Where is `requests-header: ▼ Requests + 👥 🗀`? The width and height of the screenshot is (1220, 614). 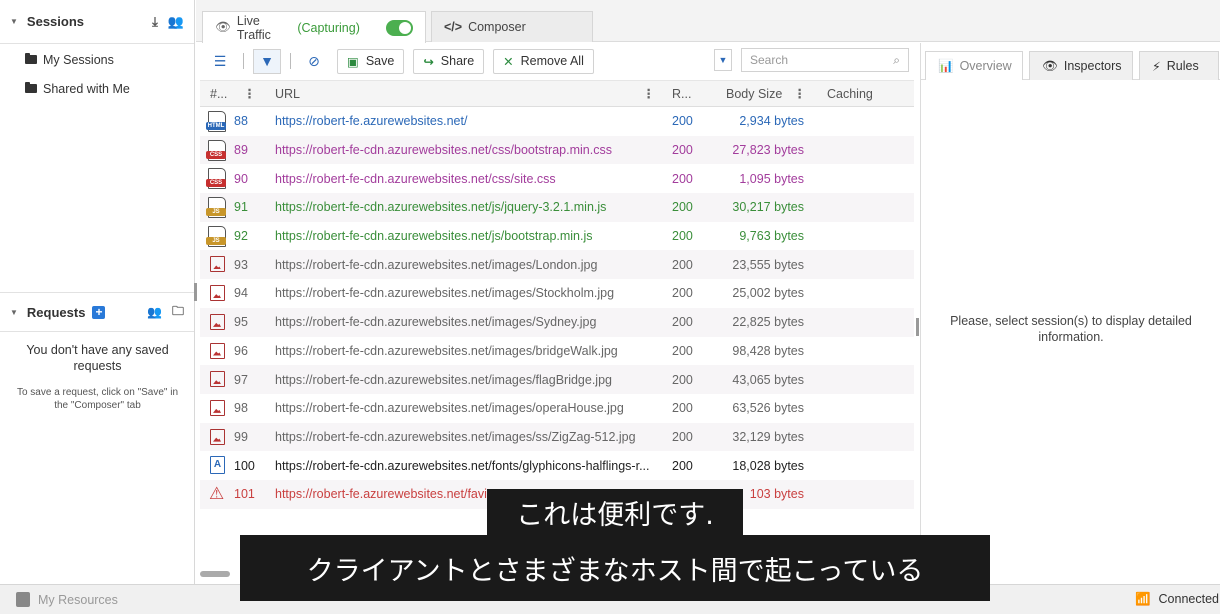
requests-header: ▼ Requests + 👥 🗀 is located at coordinates (97, 312).